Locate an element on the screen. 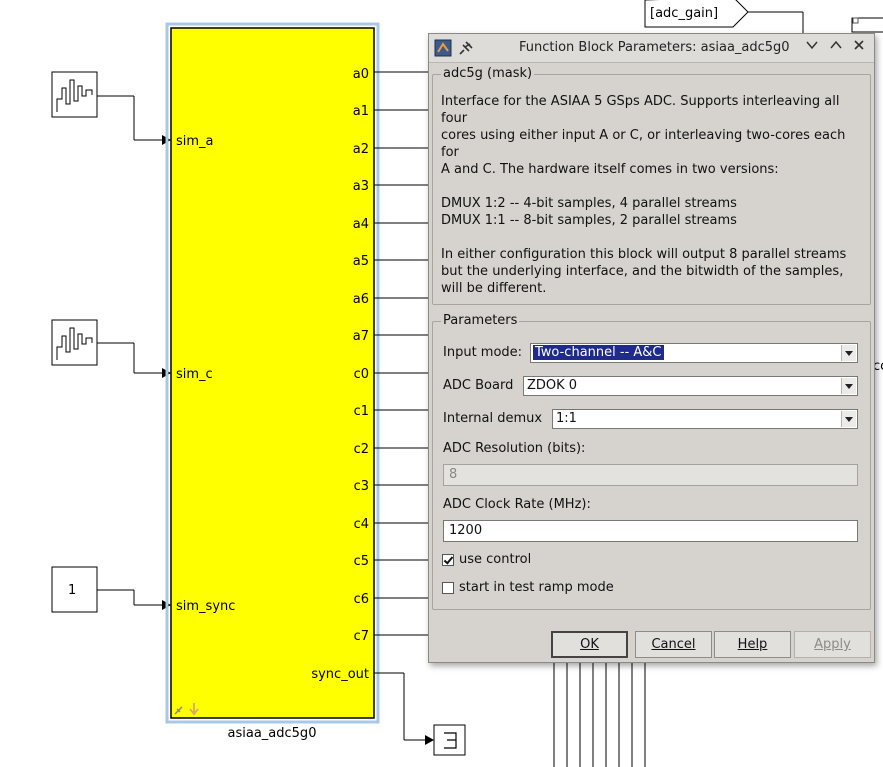 The image size is (883, 767). constant-block: 1 is located at coordinates (111, 589).